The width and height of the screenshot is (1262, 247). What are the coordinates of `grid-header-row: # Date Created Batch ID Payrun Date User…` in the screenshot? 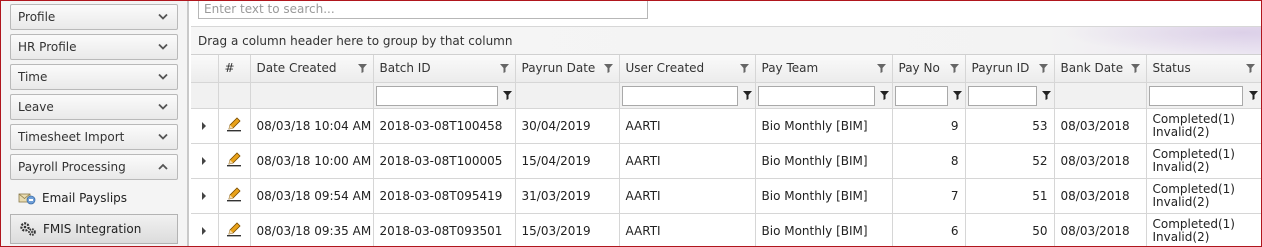 It's located at (726, 69).